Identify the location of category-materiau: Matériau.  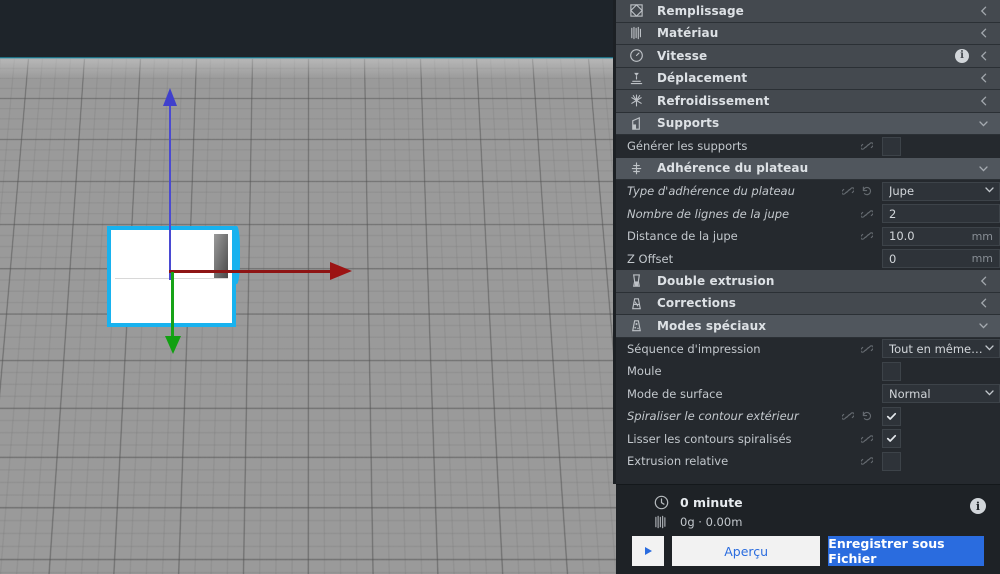
(808, 33).